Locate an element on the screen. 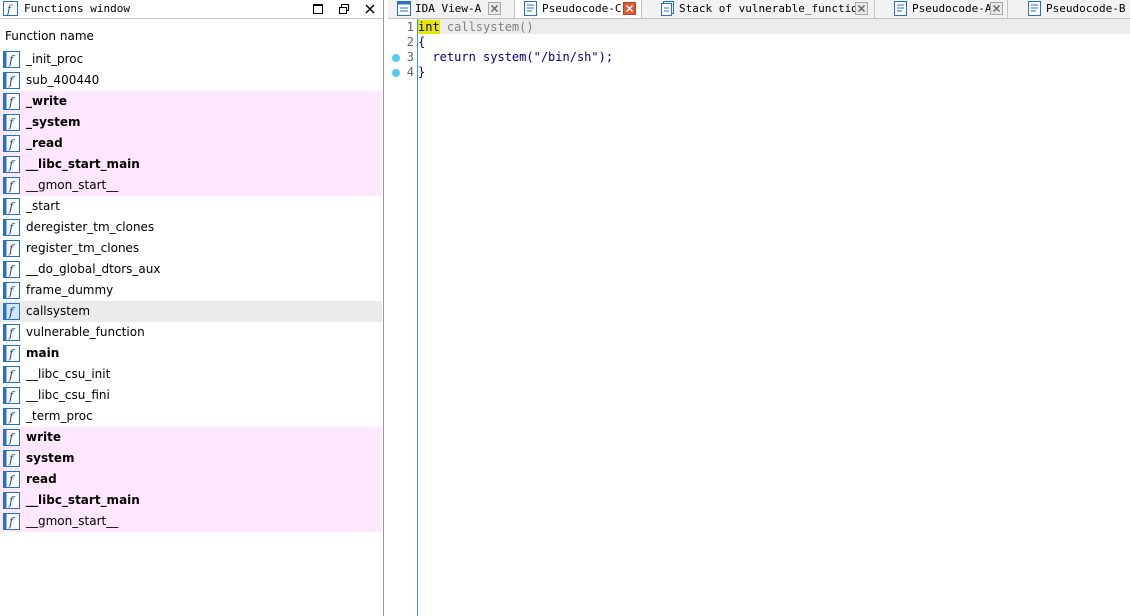 This screenshot has width=1130, height=616. function-name: vulnerable_function is located at coordinates (85, 332).